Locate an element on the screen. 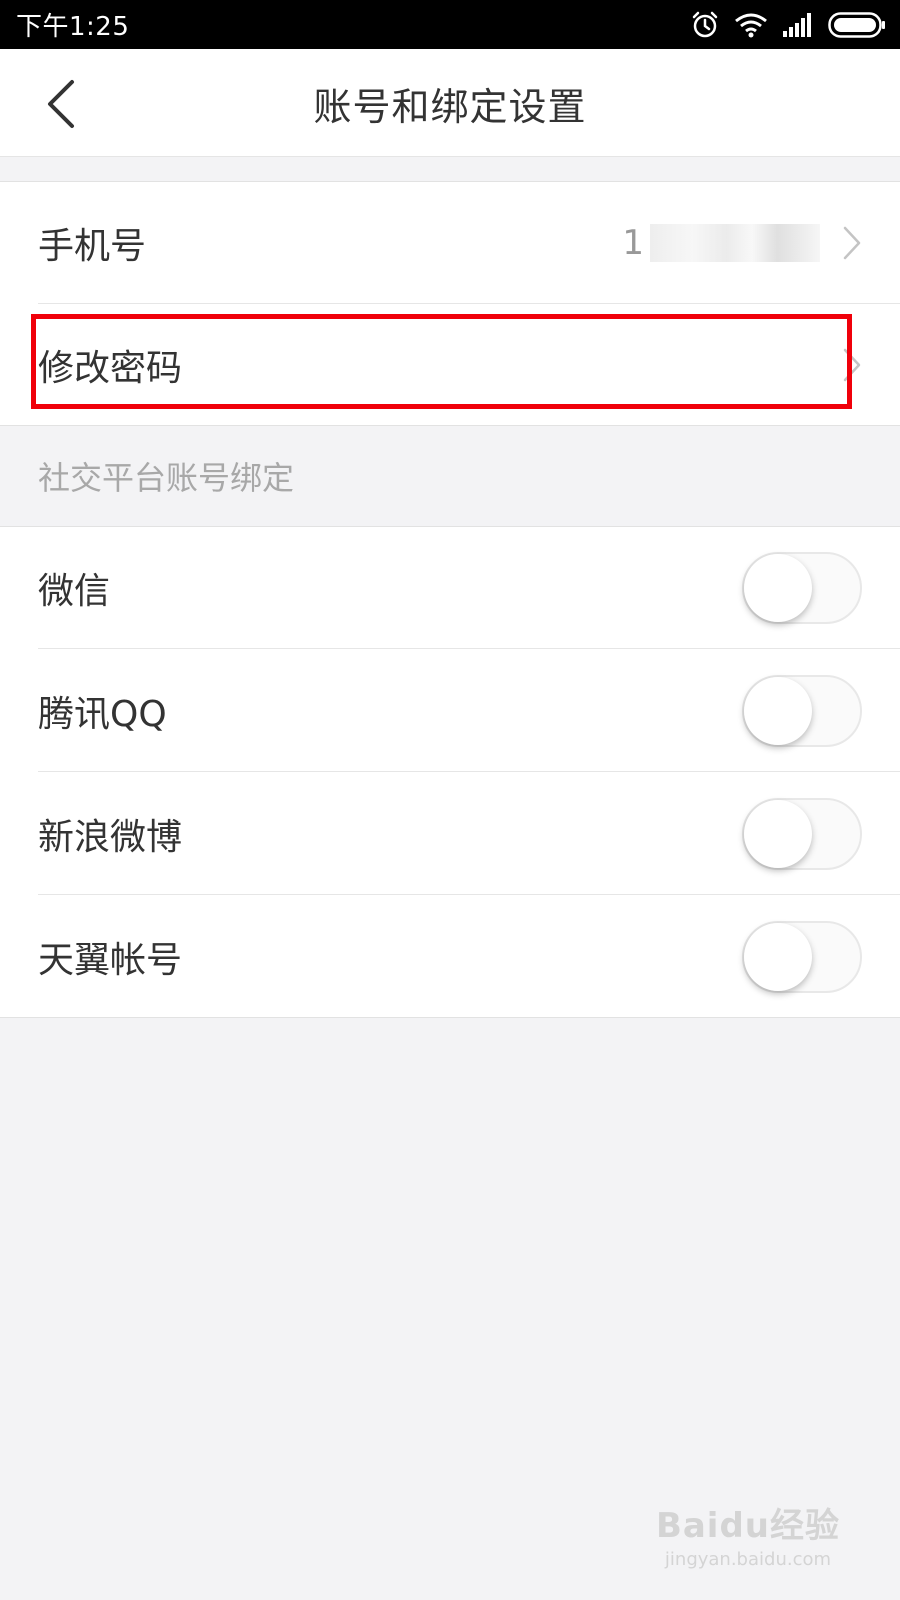 The height and width of the screenshot is (1600, 900). phone-number-visible-digit: 1 is located at coordinates (633, 243).